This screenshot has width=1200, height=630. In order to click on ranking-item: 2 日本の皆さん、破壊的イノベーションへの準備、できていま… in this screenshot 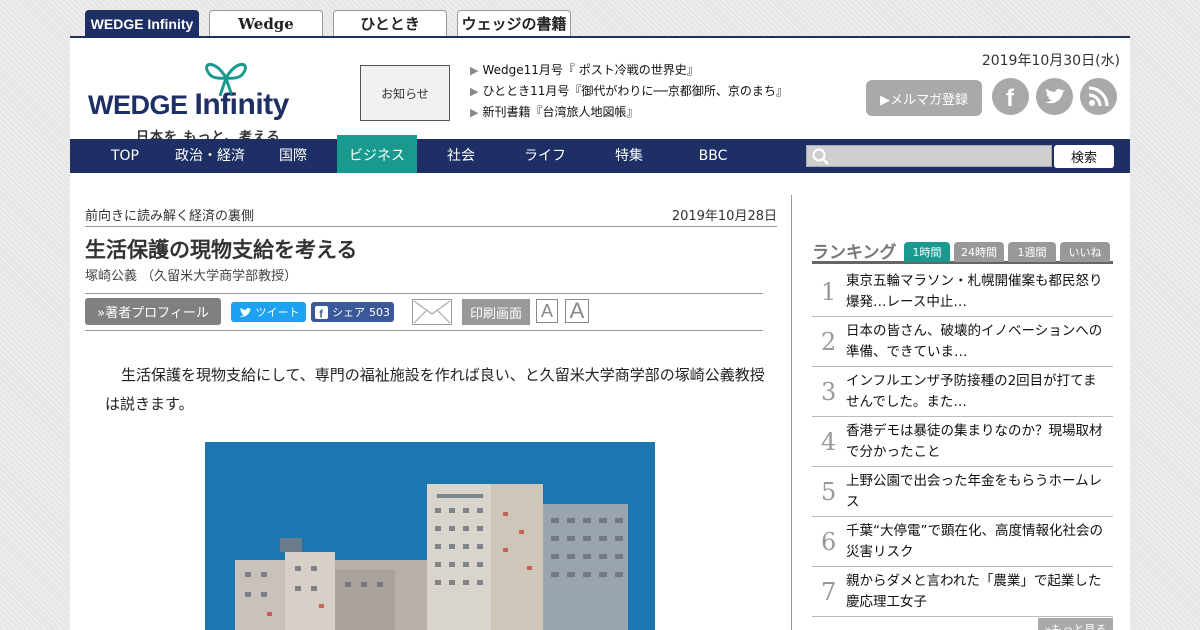, I will do `click(962, 342)`.